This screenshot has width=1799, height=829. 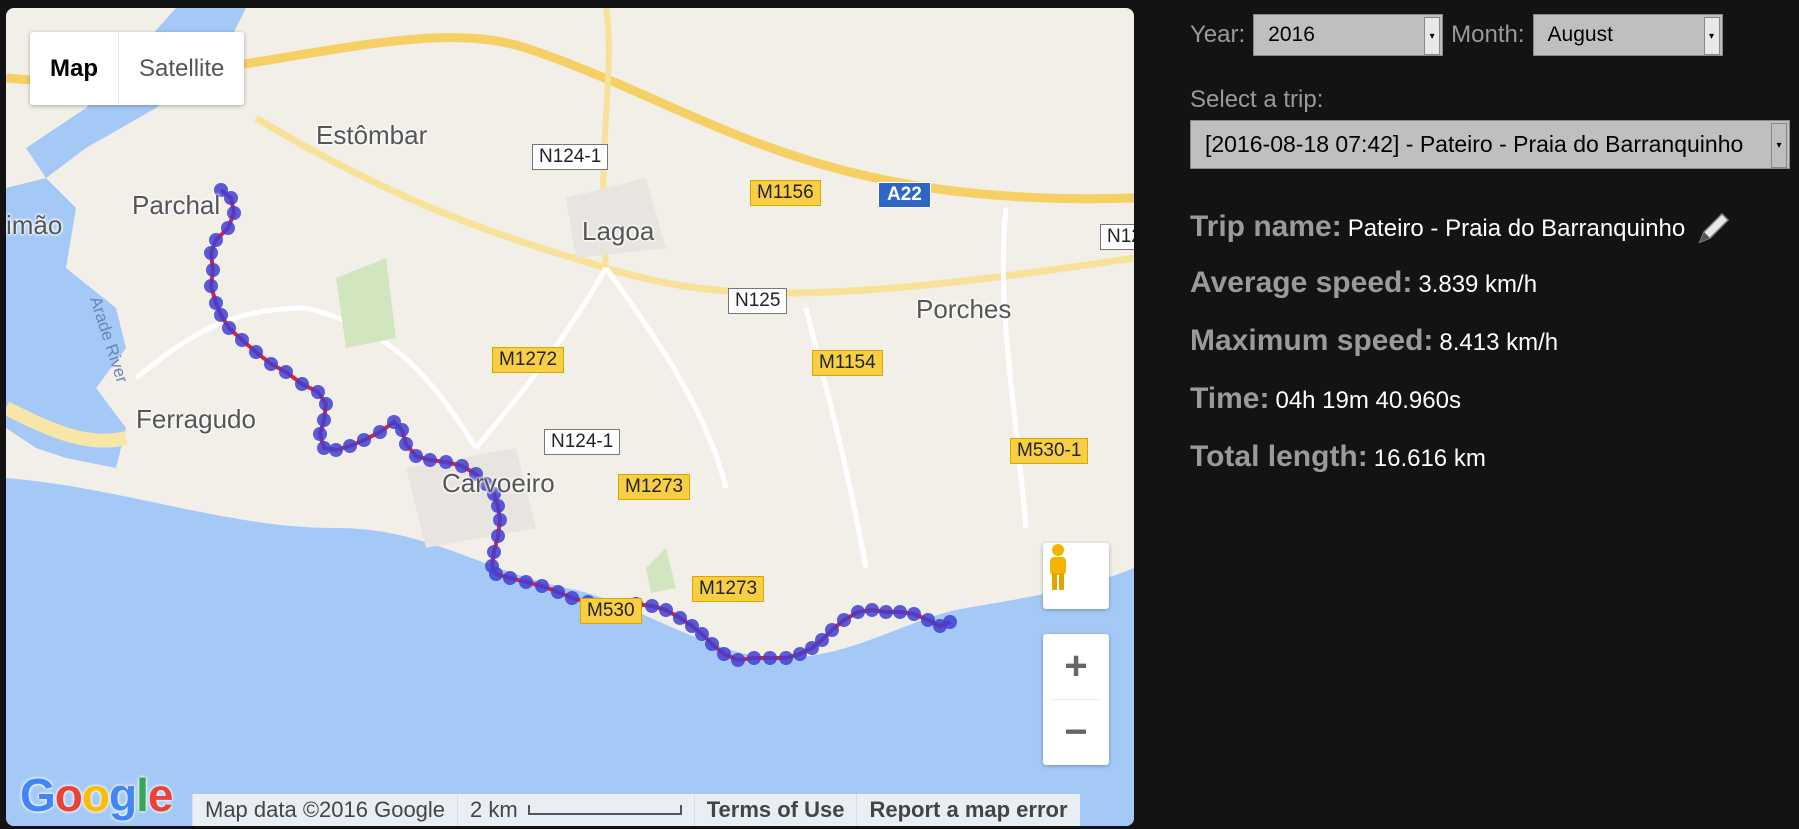 I want to click on street-view-pegman-icon, so click(x=1076, y=576).